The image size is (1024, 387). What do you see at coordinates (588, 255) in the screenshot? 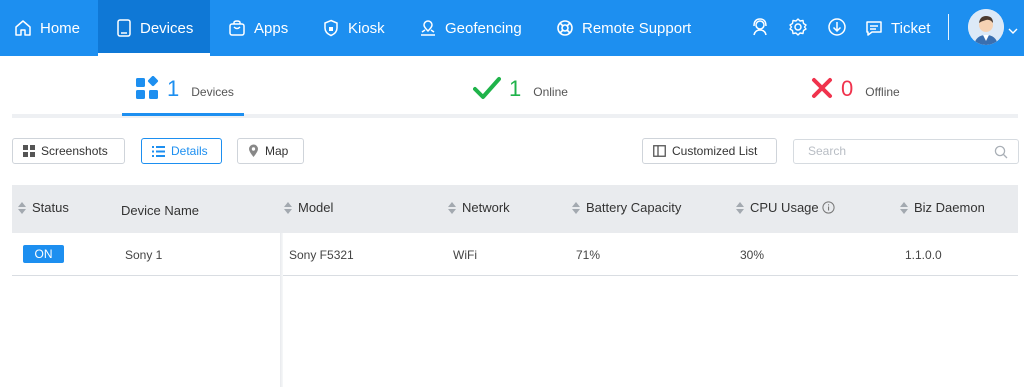
I see `cell-battery: 71%` at bounding box center [588, 255].